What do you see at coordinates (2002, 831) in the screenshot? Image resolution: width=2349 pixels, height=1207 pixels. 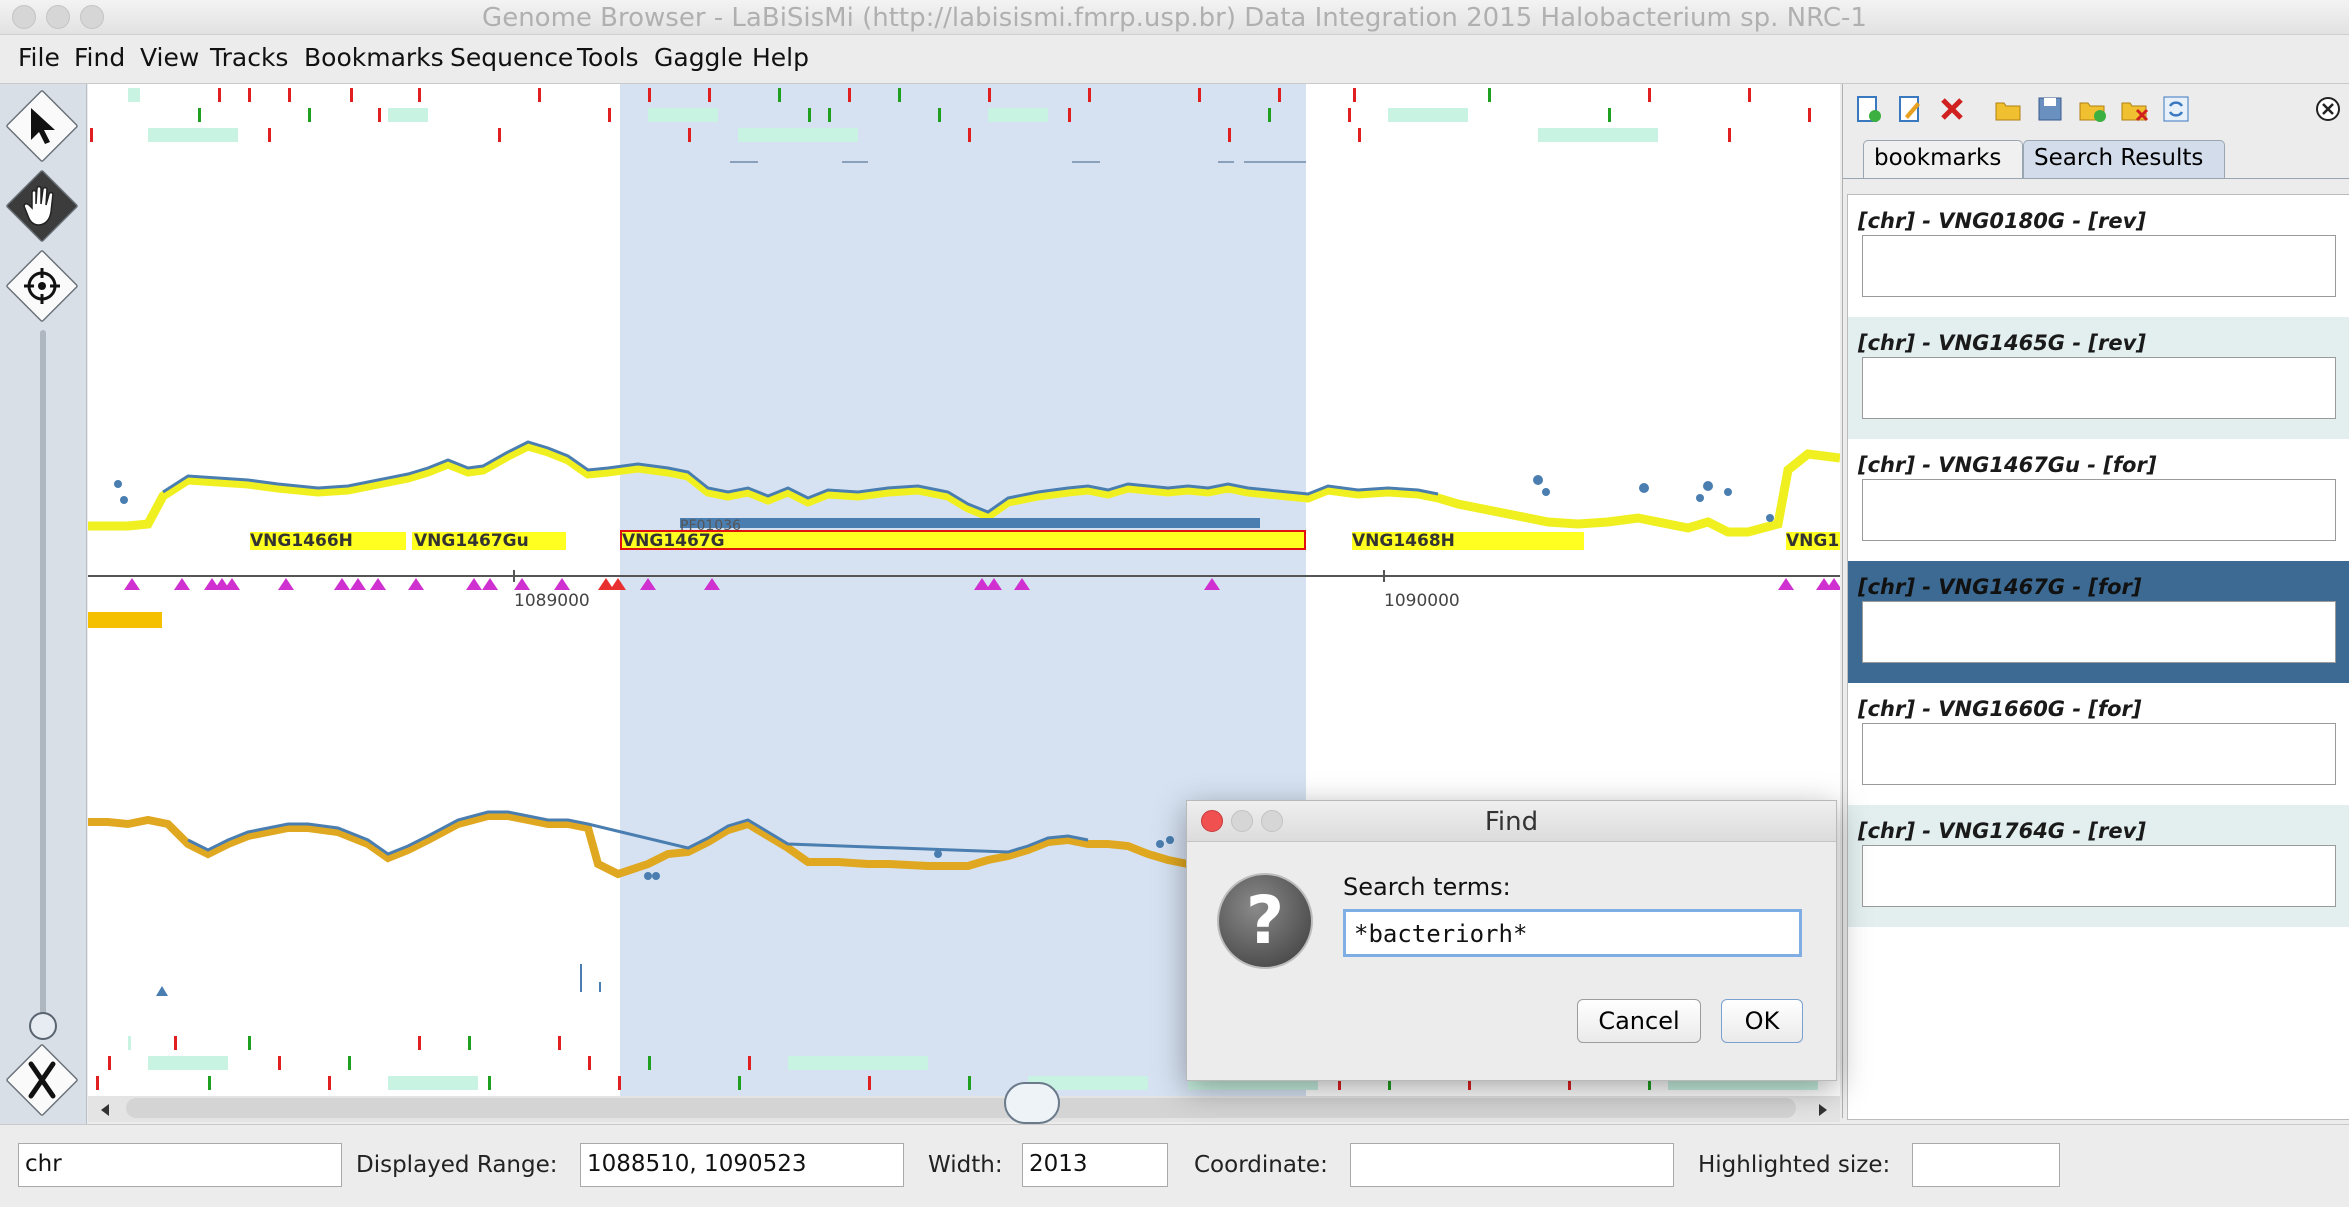 I see `result-title: [chr] - VNG1764G - [rev]` at bounding box center [2002, 831].